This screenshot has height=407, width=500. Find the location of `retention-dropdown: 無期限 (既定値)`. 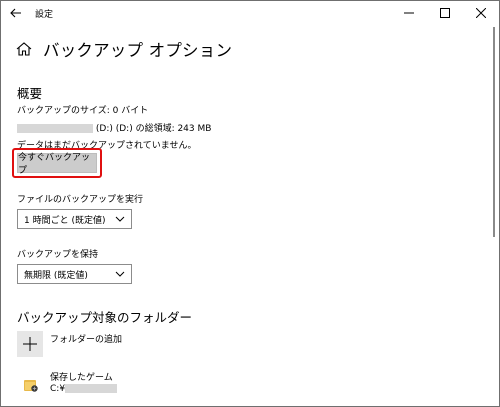

retention-dropdown: 無期限 (既定値) is located at coordinates (74, 274).